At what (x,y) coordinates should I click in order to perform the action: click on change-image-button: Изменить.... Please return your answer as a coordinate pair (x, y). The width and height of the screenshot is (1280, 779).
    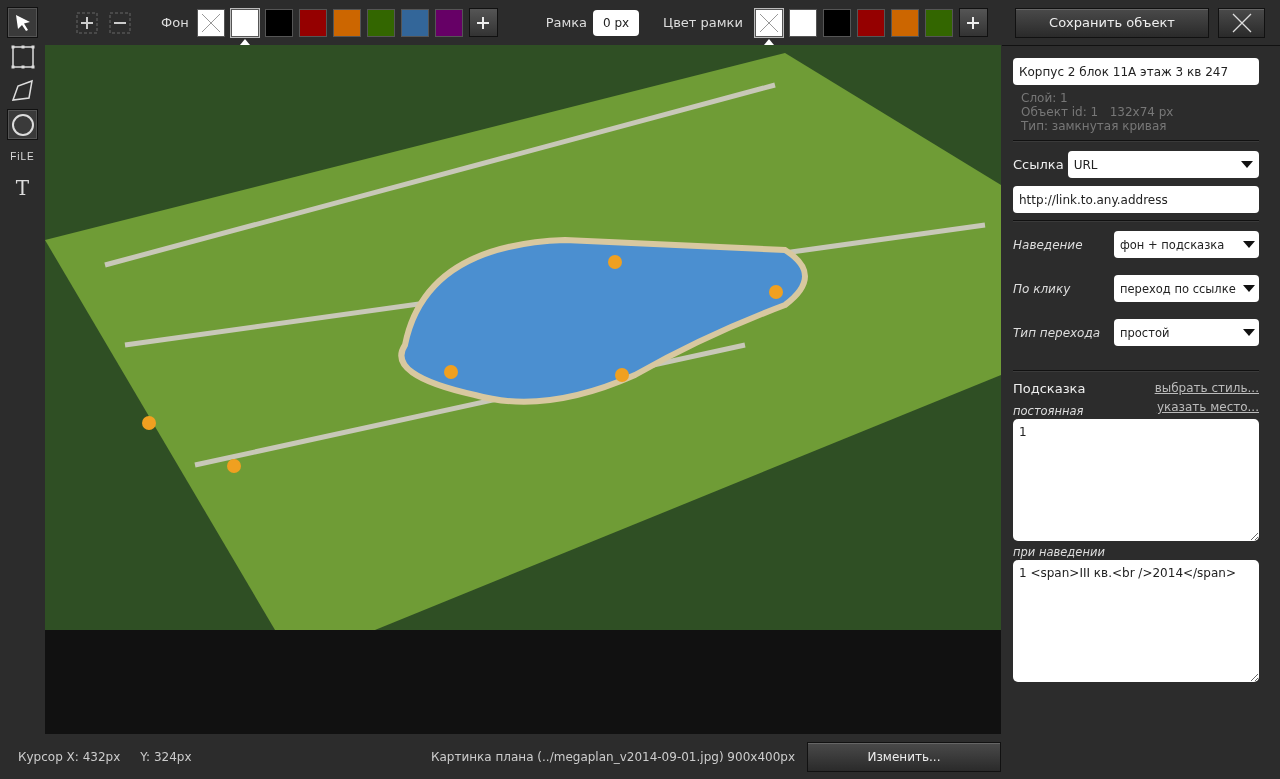
    Looking at the image, I should click on (904, 756).